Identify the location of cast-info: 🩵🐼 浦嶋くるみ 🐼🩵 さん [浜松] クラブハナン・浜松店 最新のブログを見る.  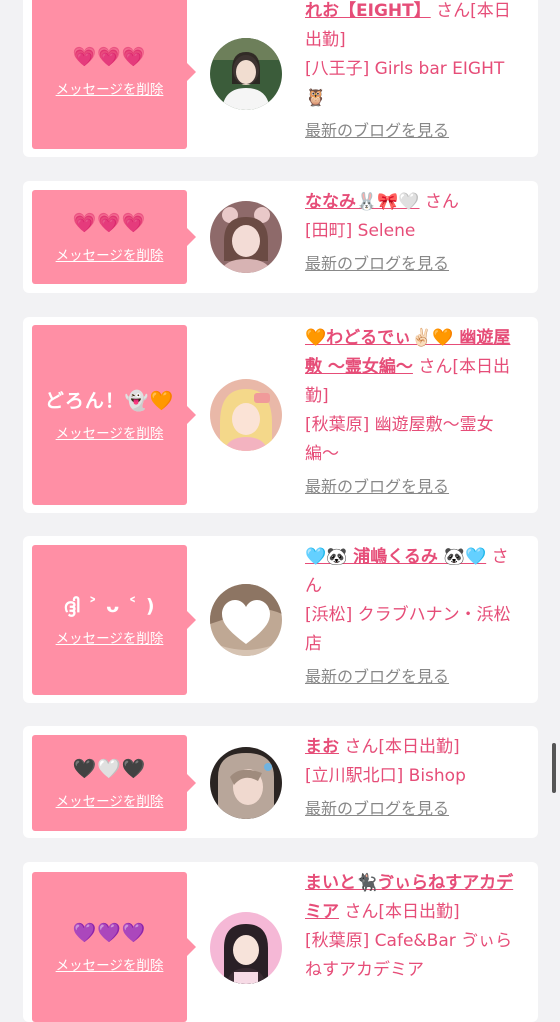
(415, 616).